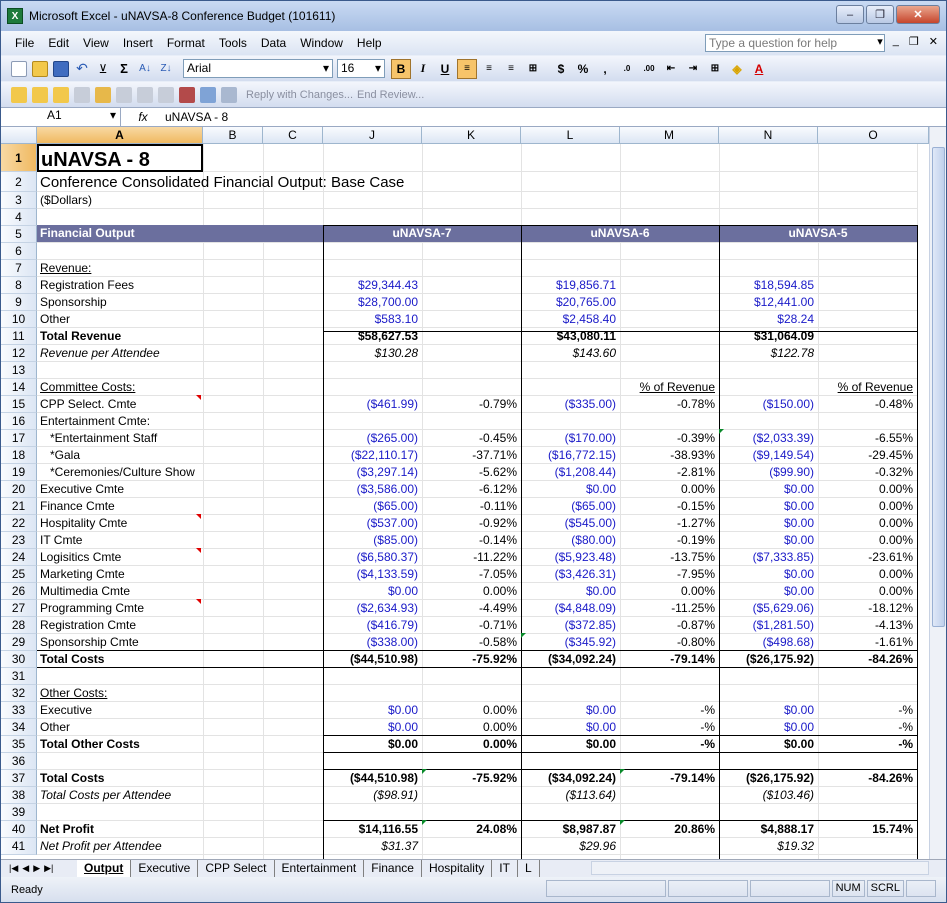  Describe the element at coordinates (568, 744) in the screenshot. I see `cell-l35: $0.00` at that location.